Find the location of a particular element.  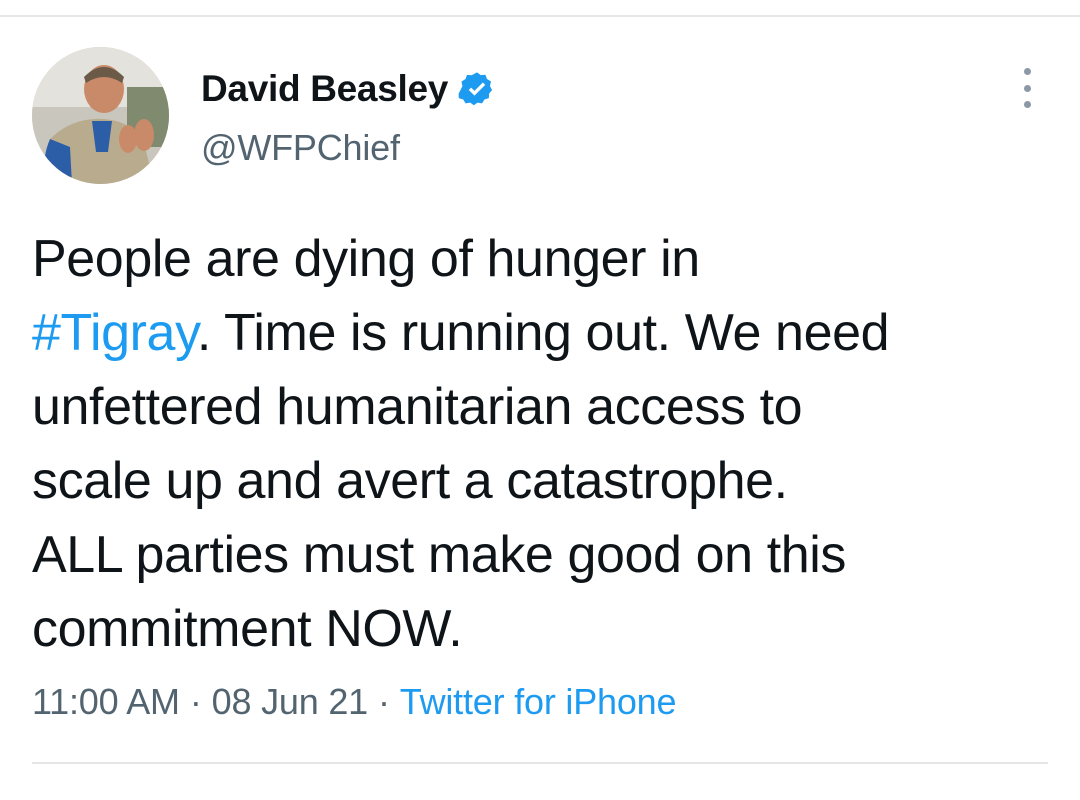

author-name-row: David Beasley is located at coordinates (348, 89).